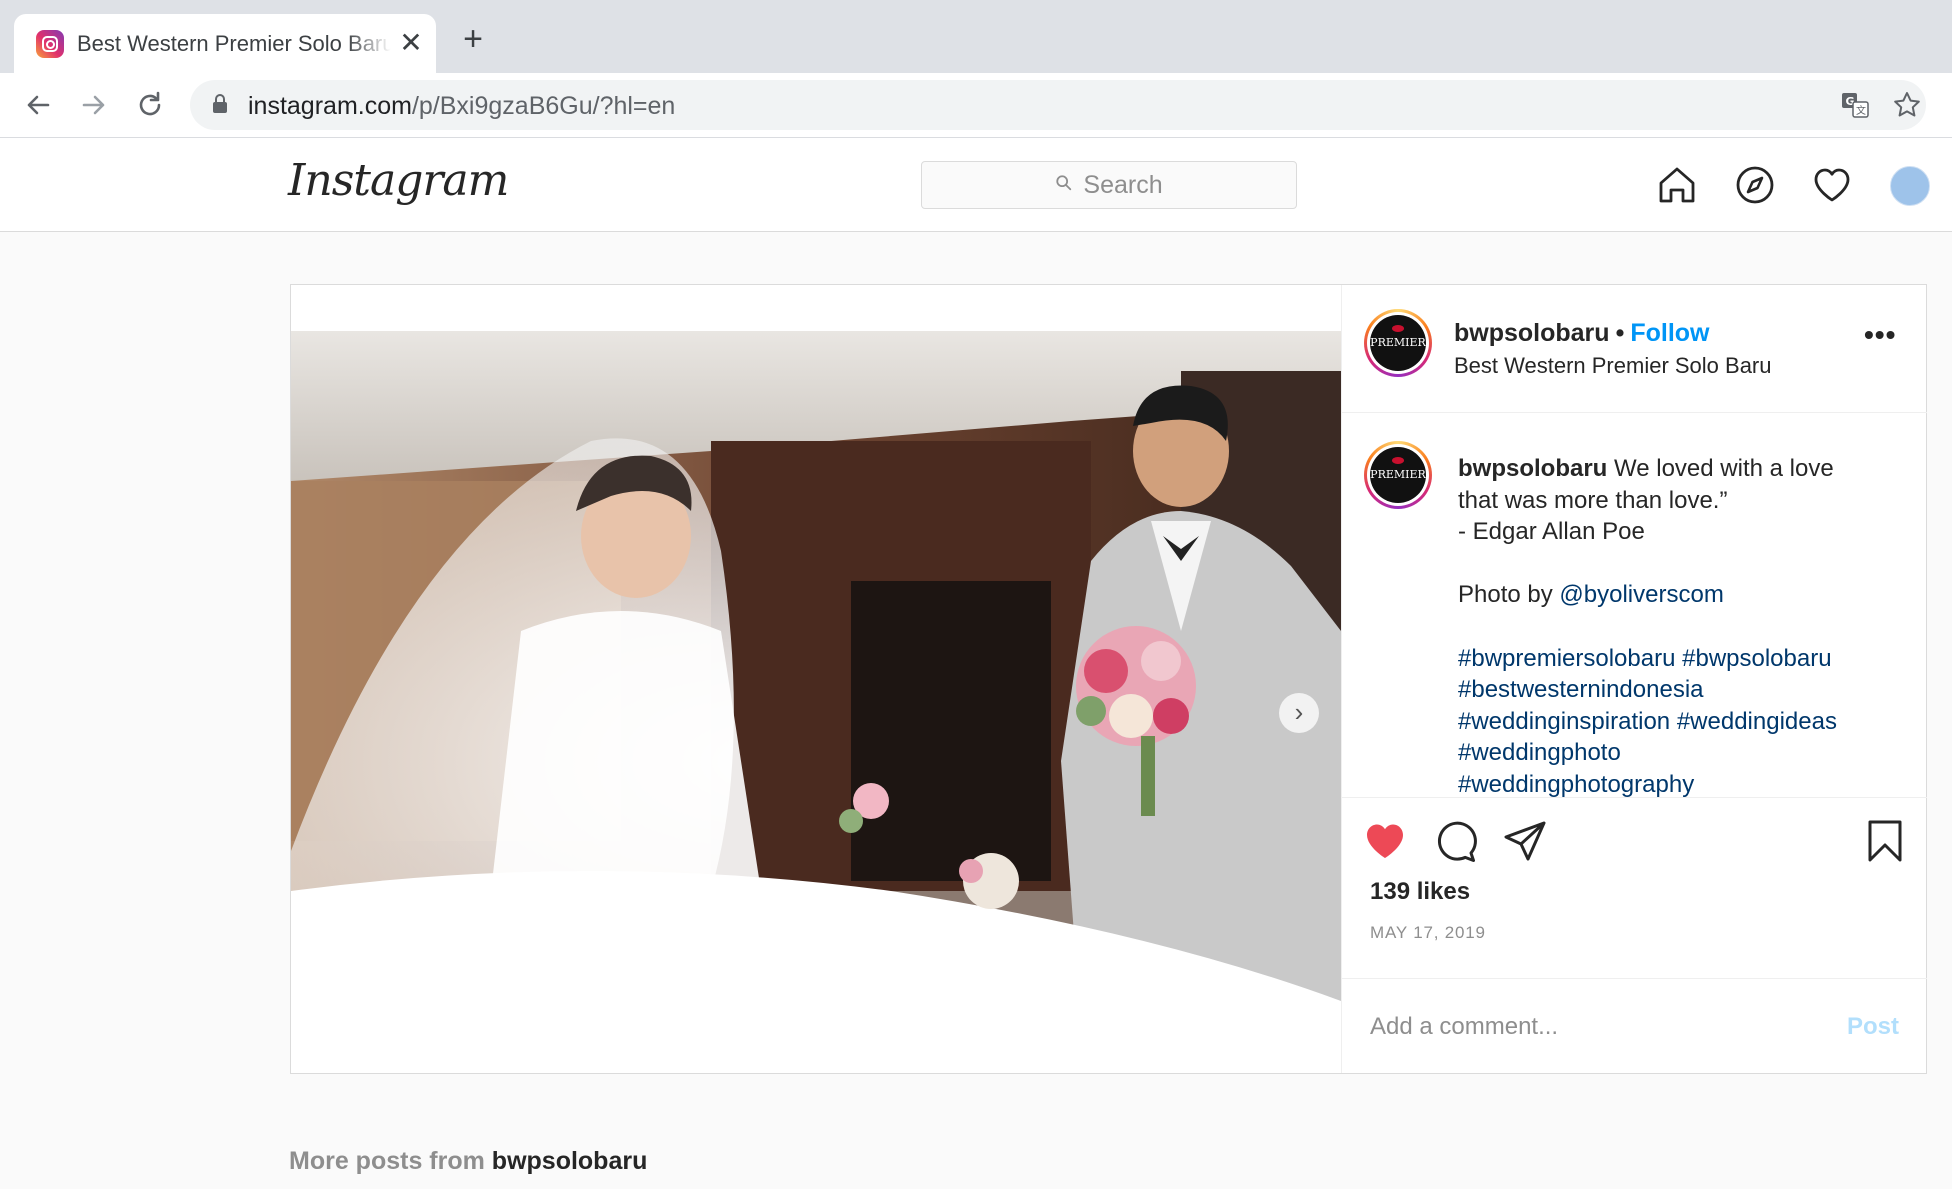  What do you see at coordinates (1855, 105) in the screenshot?
I see `translate-icon: G文` at bounding box center [1855, 105].